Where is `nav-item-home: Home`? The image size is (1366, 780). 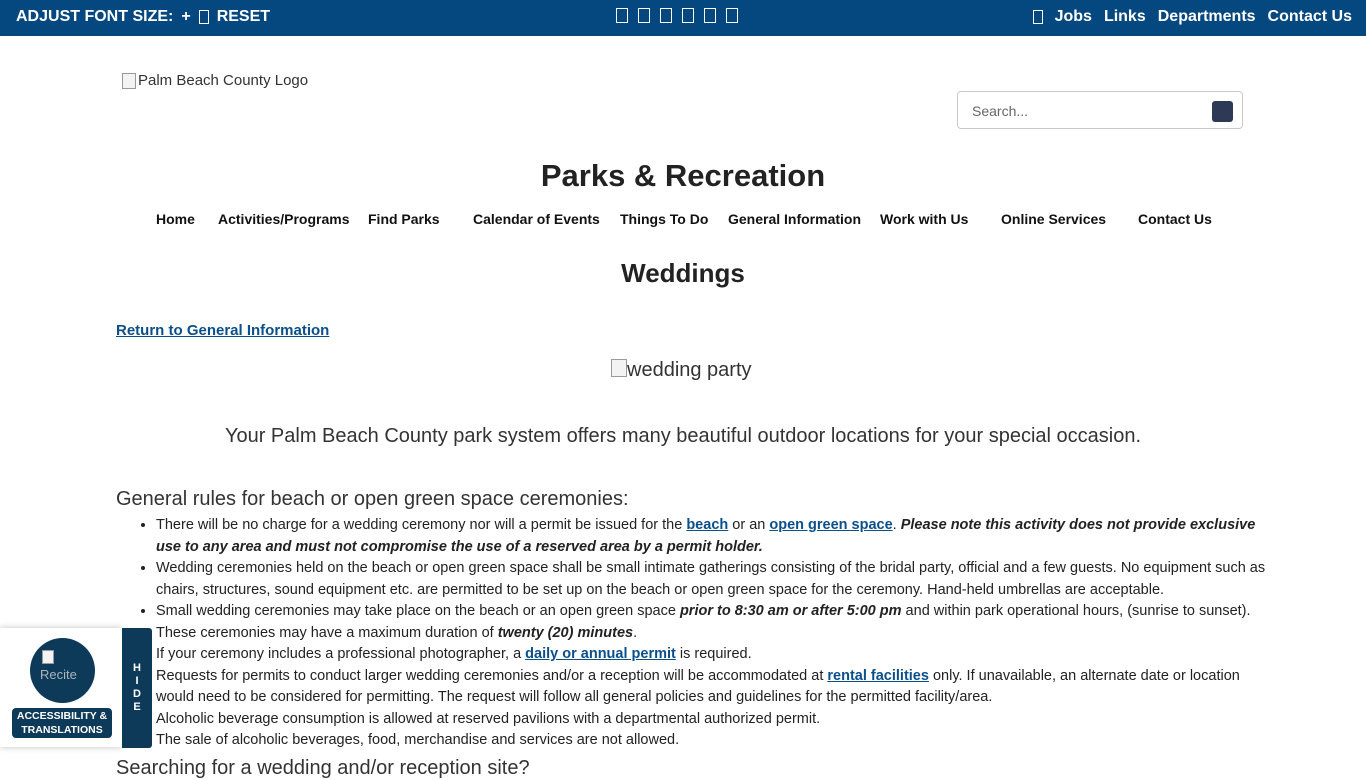 nav-item-home: Home is located at coordinates (175, 219).